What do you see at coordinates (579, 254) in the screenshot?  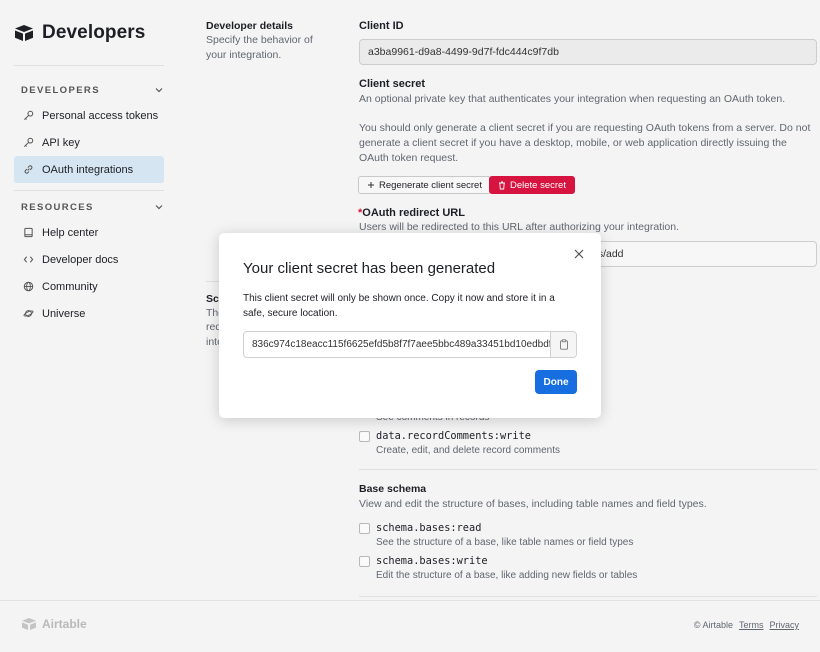 I see `close-icon` at bounding box center [579, 254].